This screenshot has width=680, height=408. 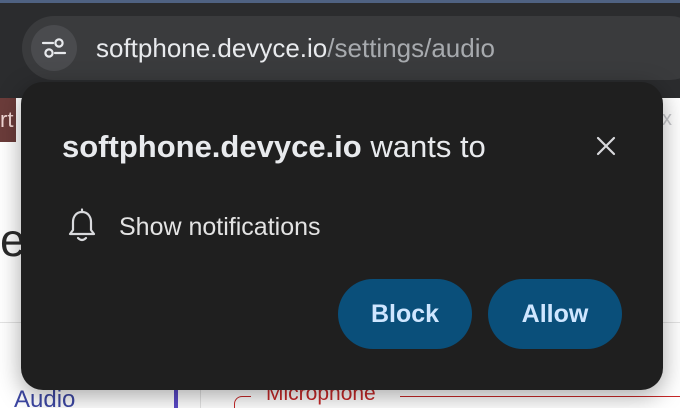 I want to click on url-host: softphone.devyce.io, so click(x=212, y=48).